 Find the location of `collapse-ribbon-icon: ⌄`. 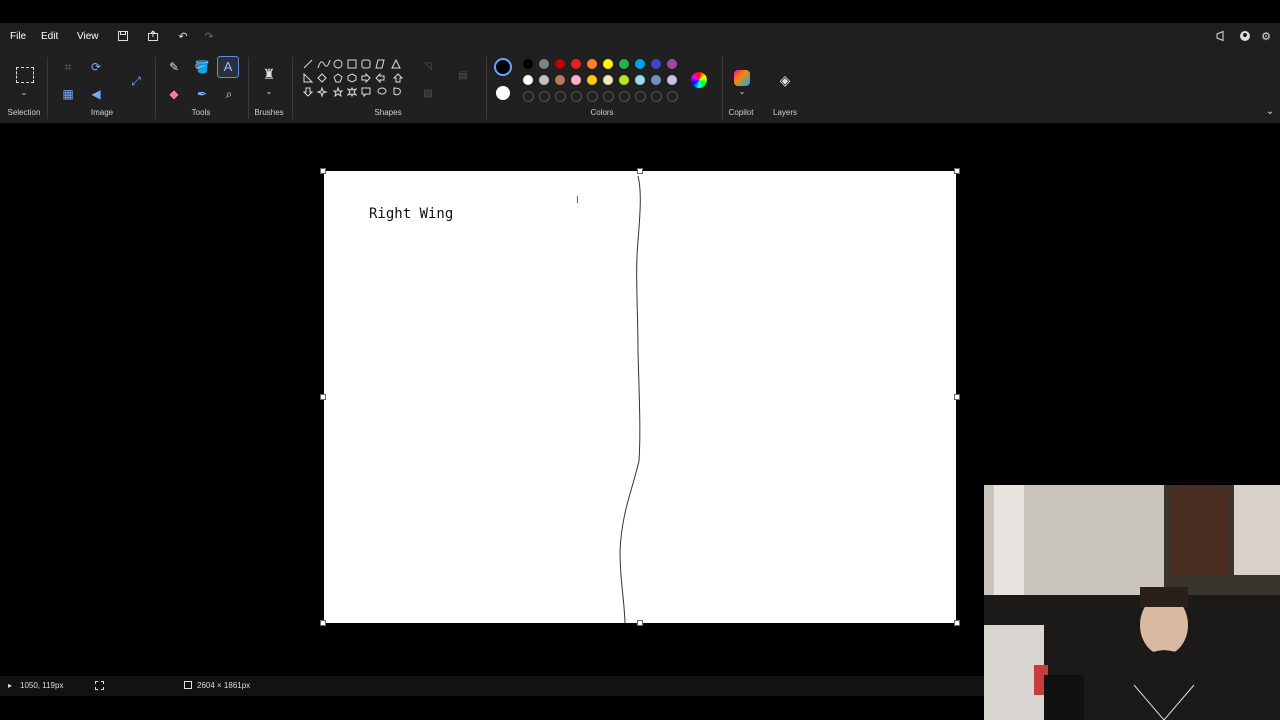

collapse-ribbon-icon: ⌄ is located at coordinates (1270, 112).